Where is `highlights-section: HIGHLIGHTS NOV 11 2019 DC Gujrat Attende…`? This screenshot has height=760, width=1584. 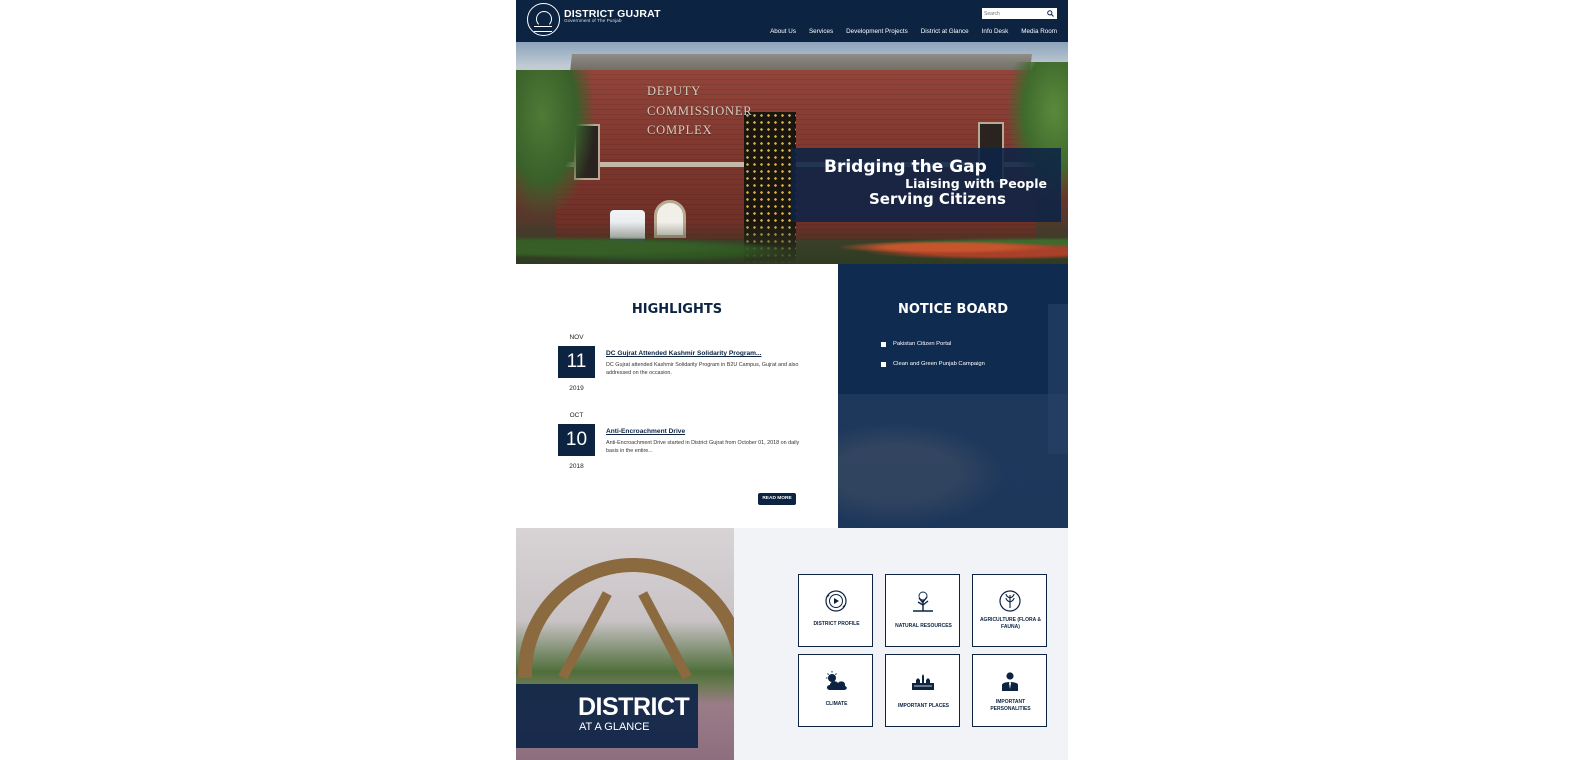
highlights-section: HIGHLIGHTS NOV 11 2019 DC Gujrat Attende… is located at coordinates (677, 396).